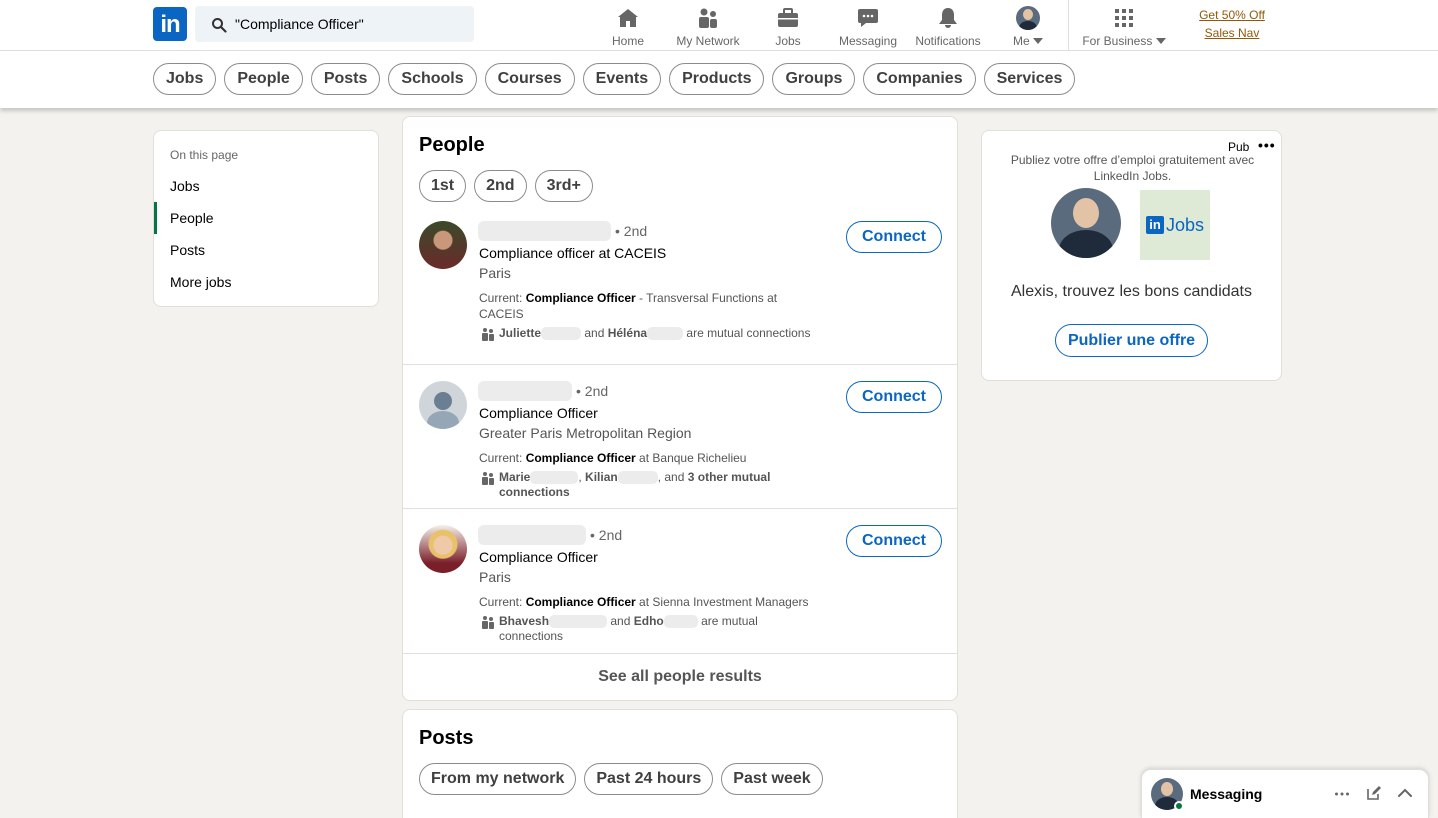 The width and height of the screenshot is (1438, 818). Describe the element at coordinates (524, 621) in the screenshot. I see `mutual-name-a: Bhavesh` at that location.